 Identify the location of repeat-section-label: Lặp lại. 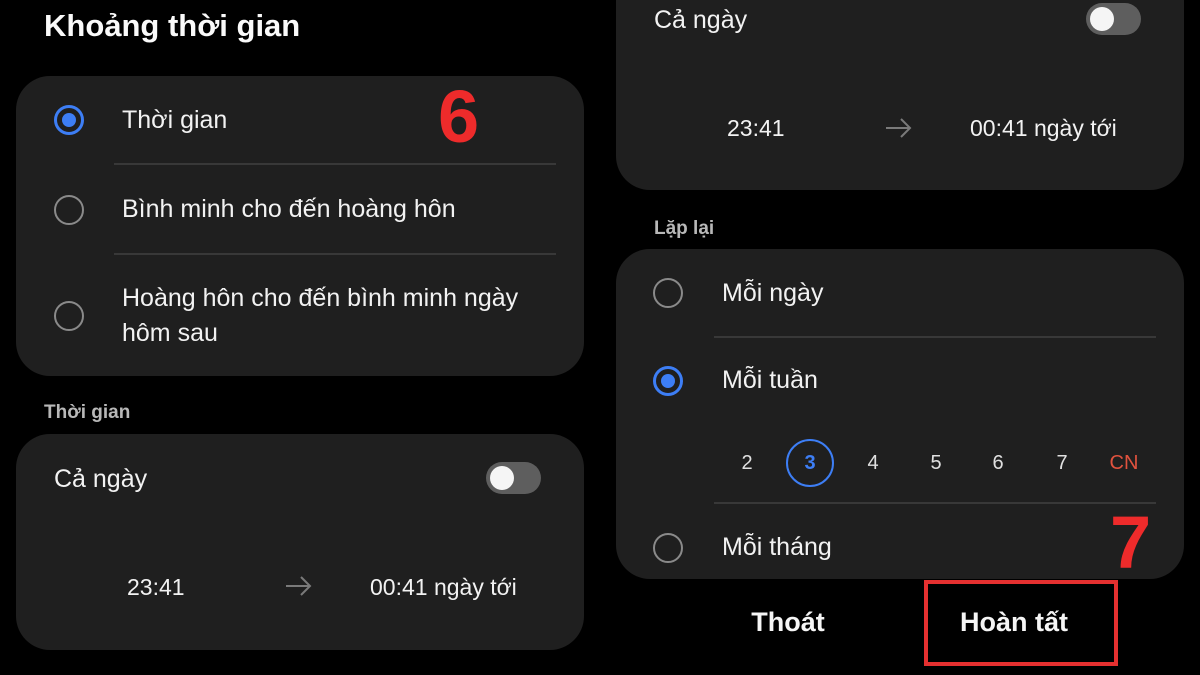
(684, 228).